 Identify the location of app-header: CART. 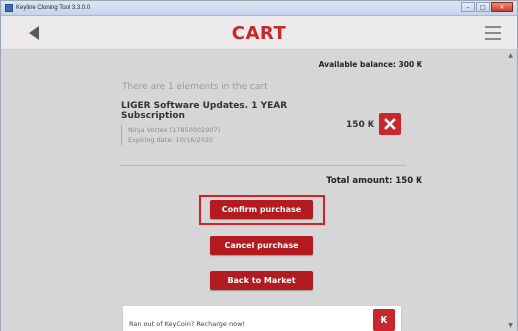
(259, 33).